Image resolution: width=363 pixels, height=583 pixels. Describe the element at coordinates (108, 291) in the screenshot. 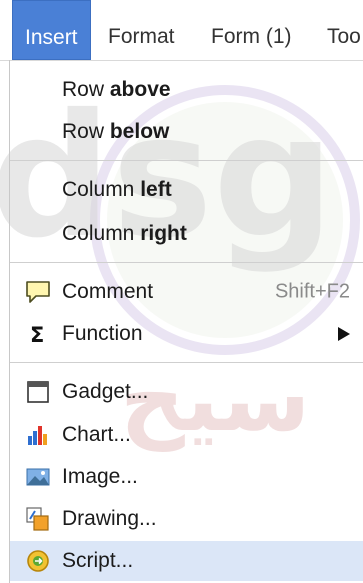

I see `comment-label: Comment` at that location.